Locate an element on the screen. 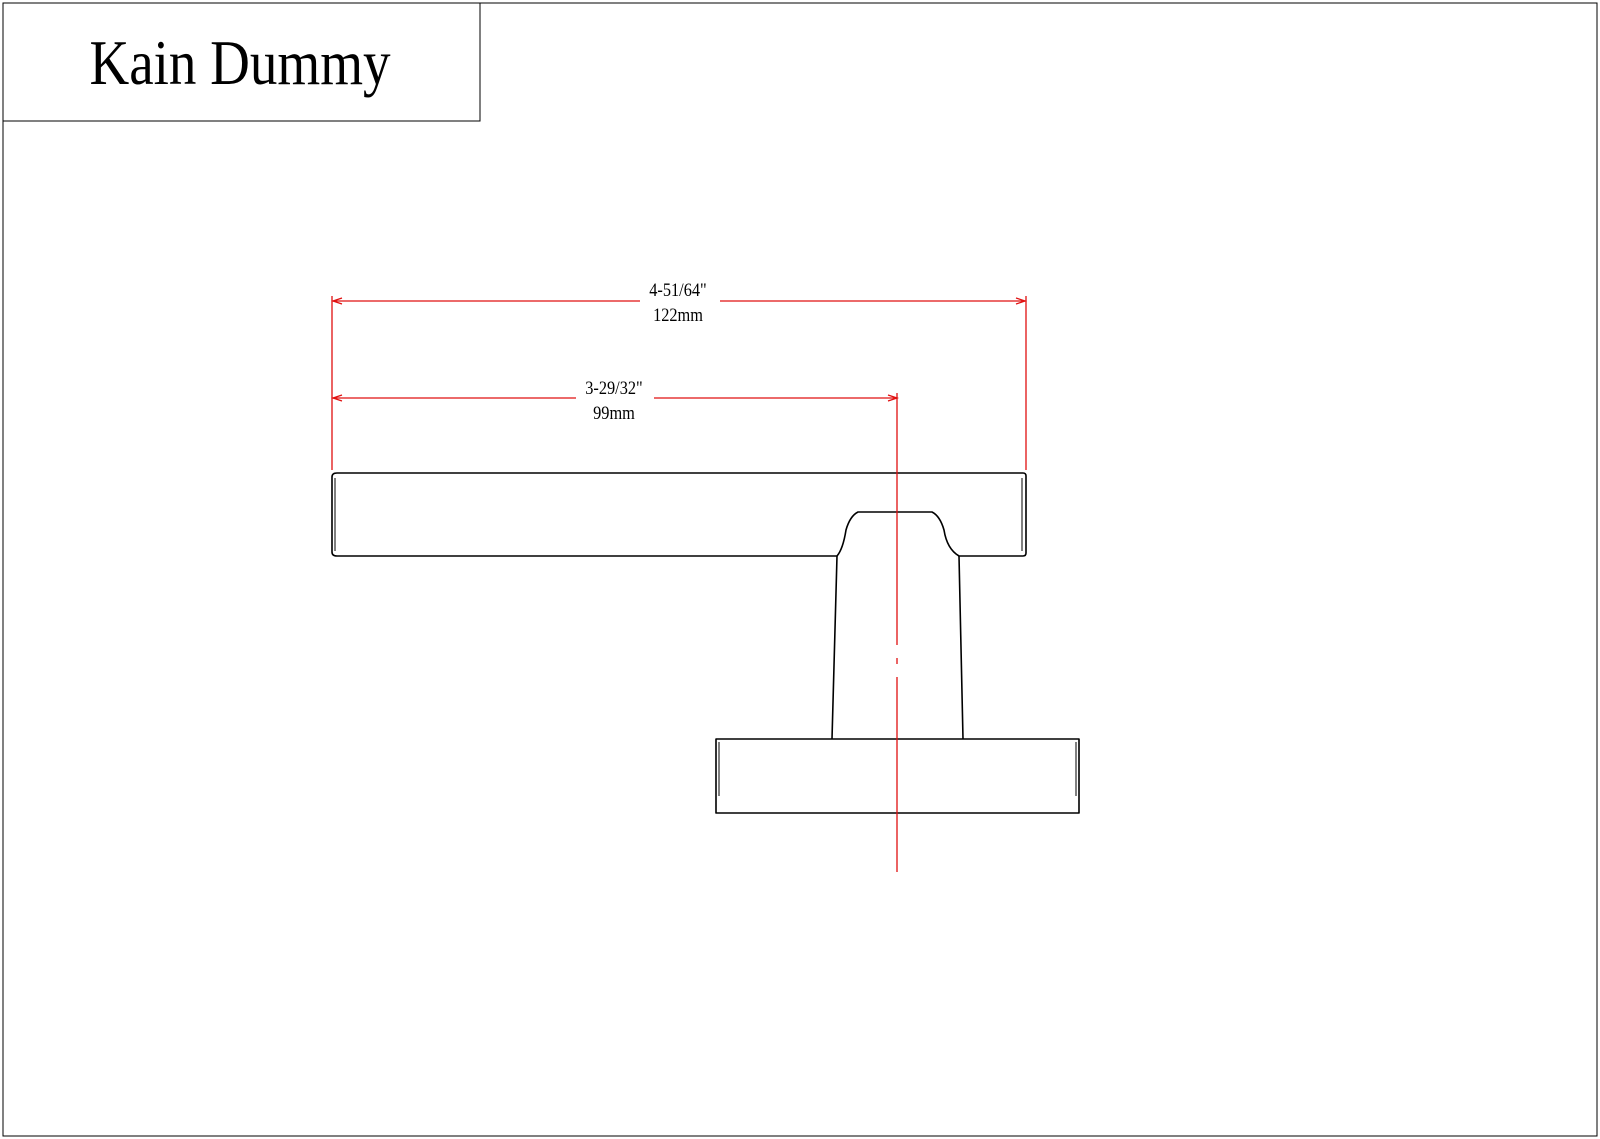 This screenshot has width=1600, height=1139. dimension-projection: 3-29/32" 99mm is located at coordinates (615, 399).